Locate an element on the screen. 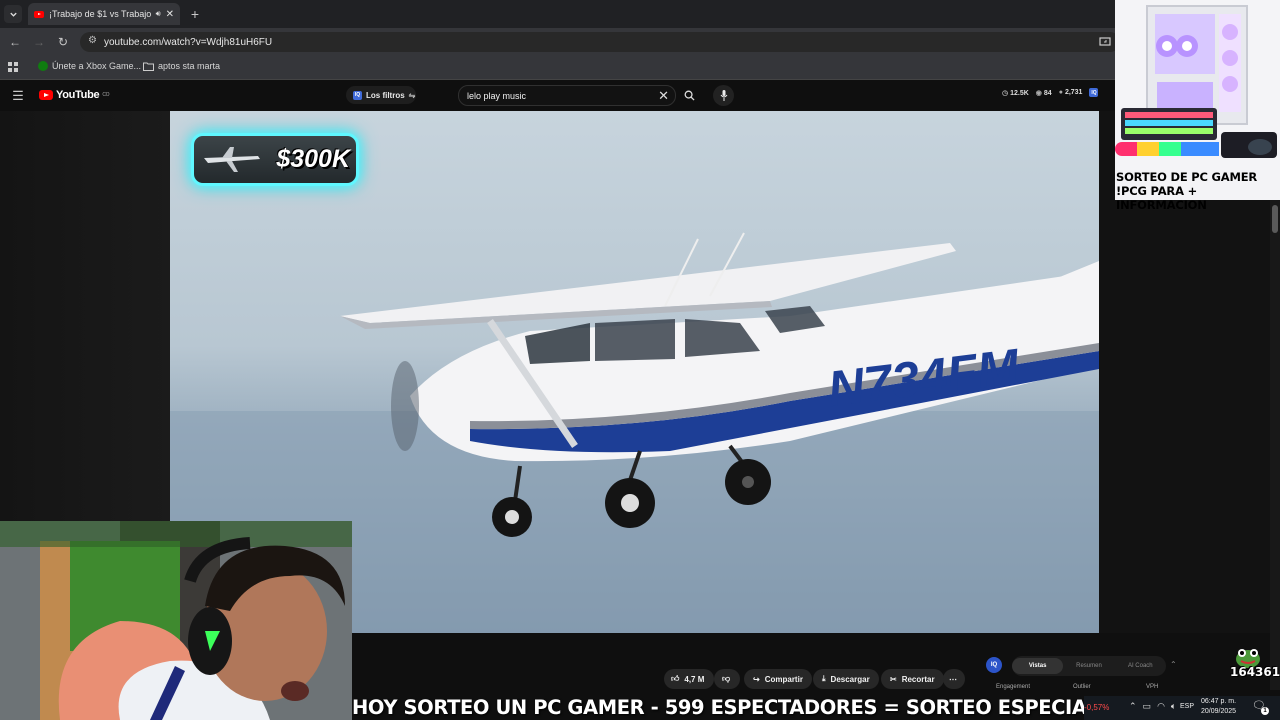  person-icon: ● is located at coordinates (1060, 92).